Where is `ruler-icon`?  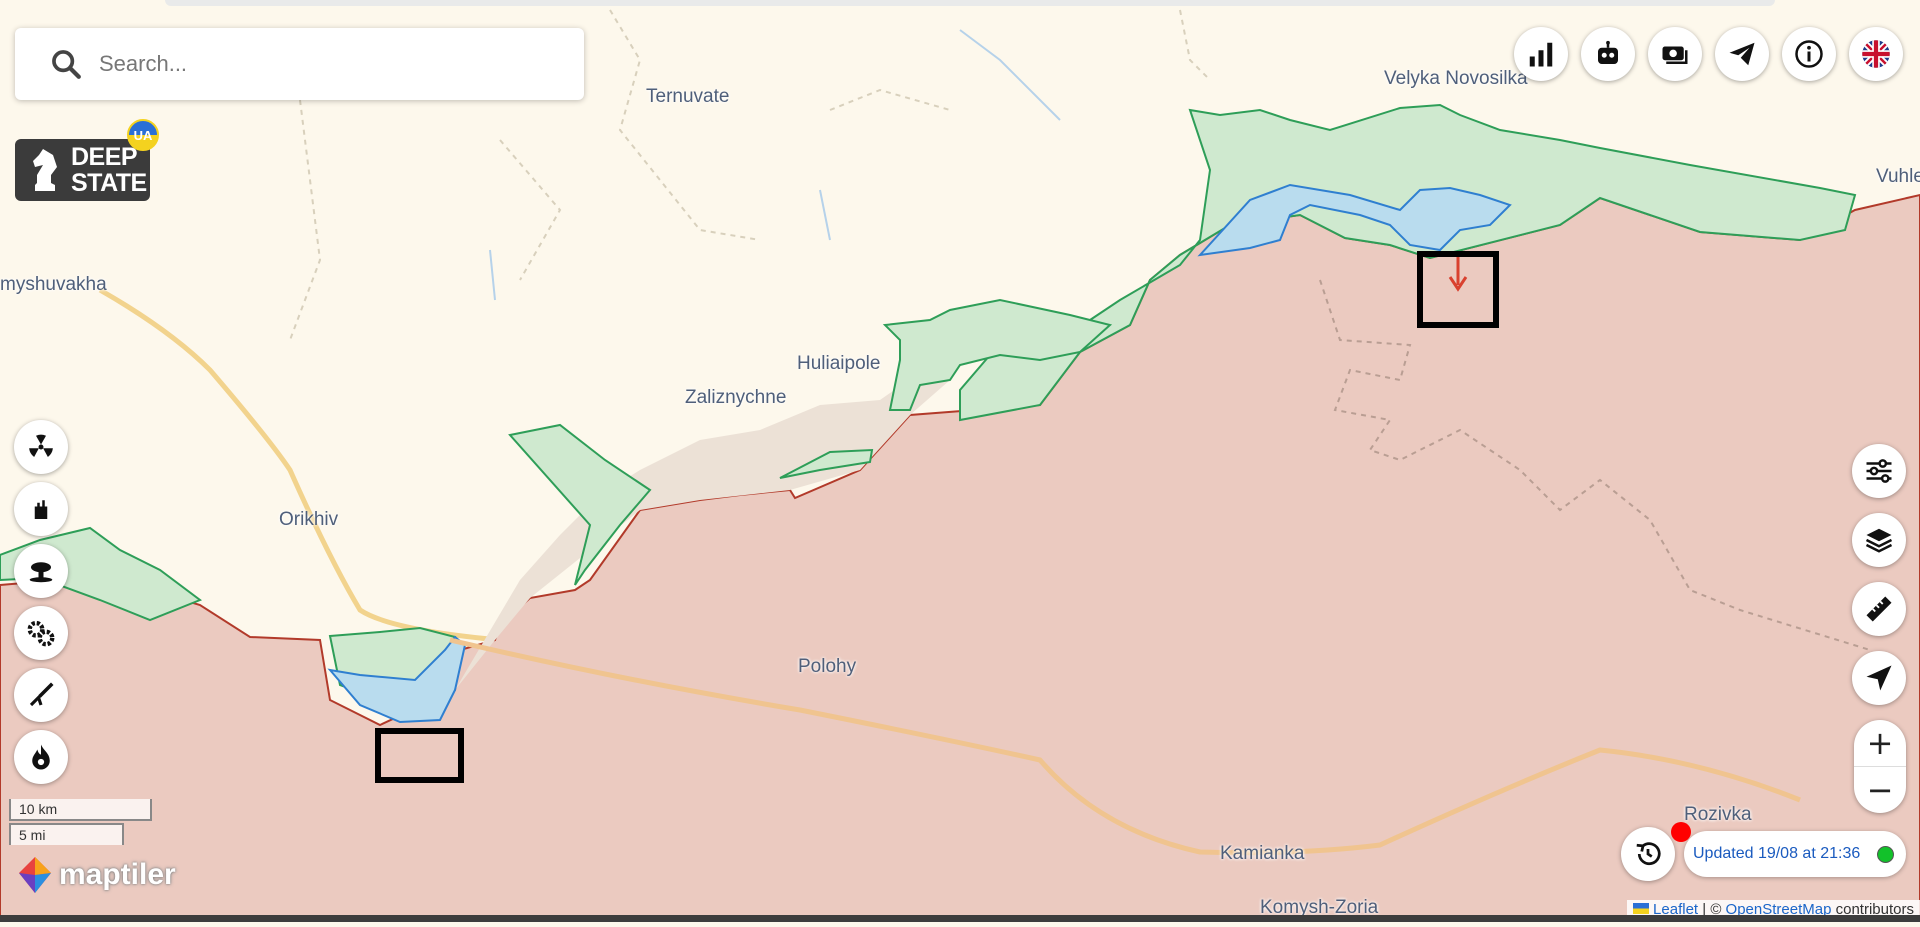 ruler-icon is located at coordinates (1879, 609).